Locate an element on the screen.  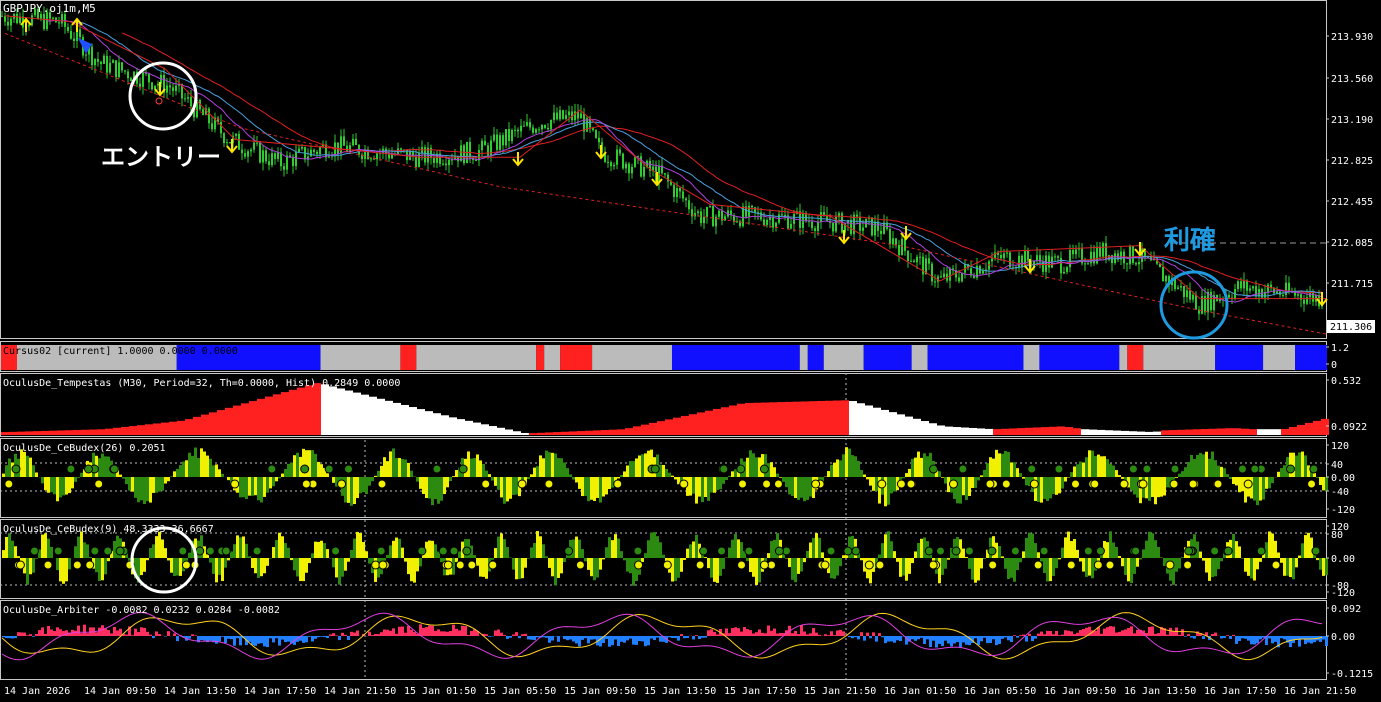
cursus-segment is located at coordinates (540, 357).